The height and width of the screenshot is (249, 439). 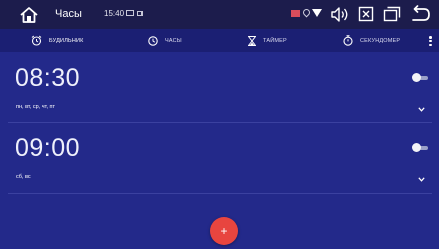 What do you see at coordinates (36, 107) in the screenshot?
I see `alarm-days: пн, вт, ср, чт, пт` at bounding box center [36, 107].